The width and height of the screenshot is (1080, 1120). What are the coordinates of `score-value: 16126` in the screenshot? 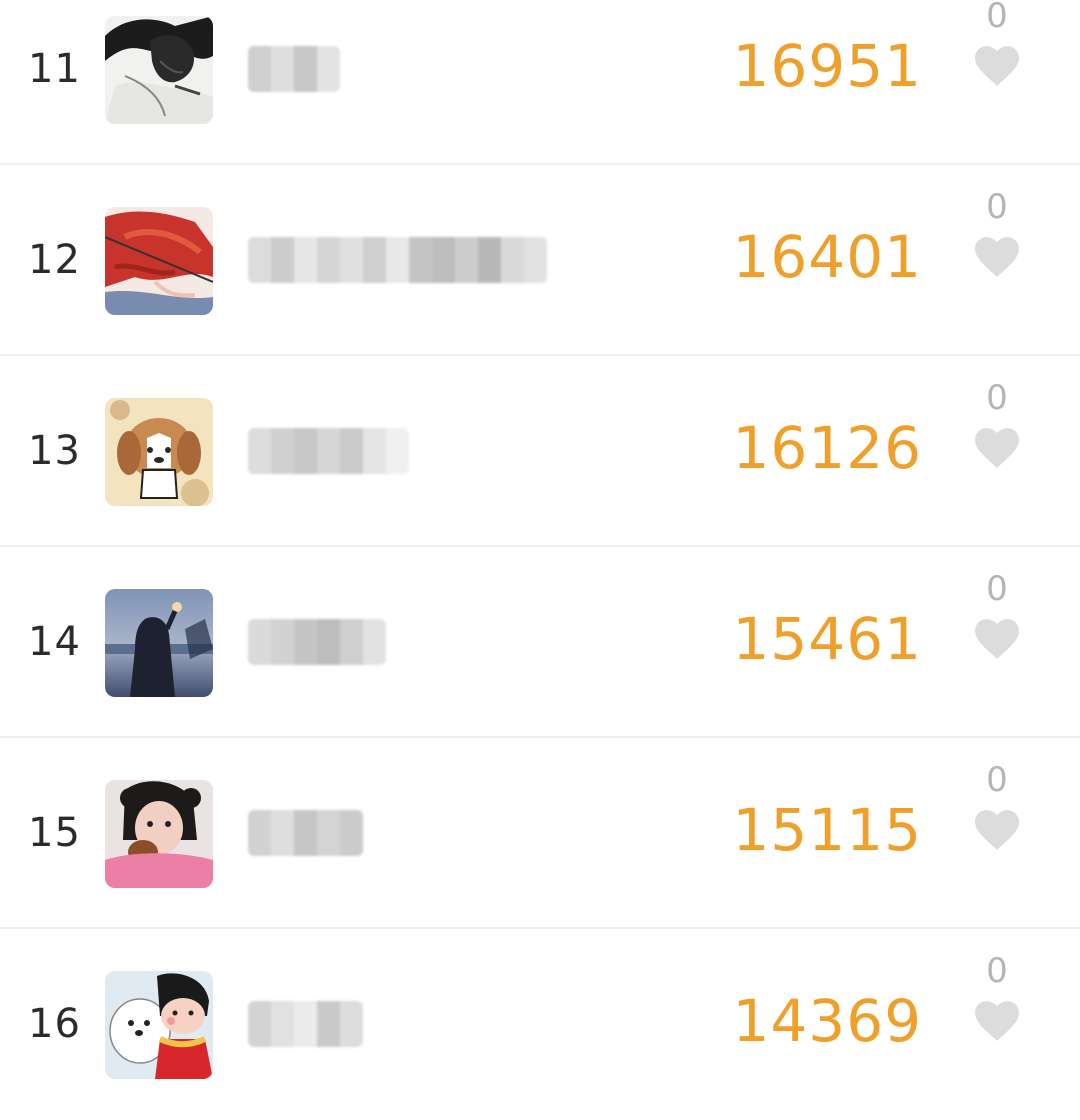 It's located at (827, 448).